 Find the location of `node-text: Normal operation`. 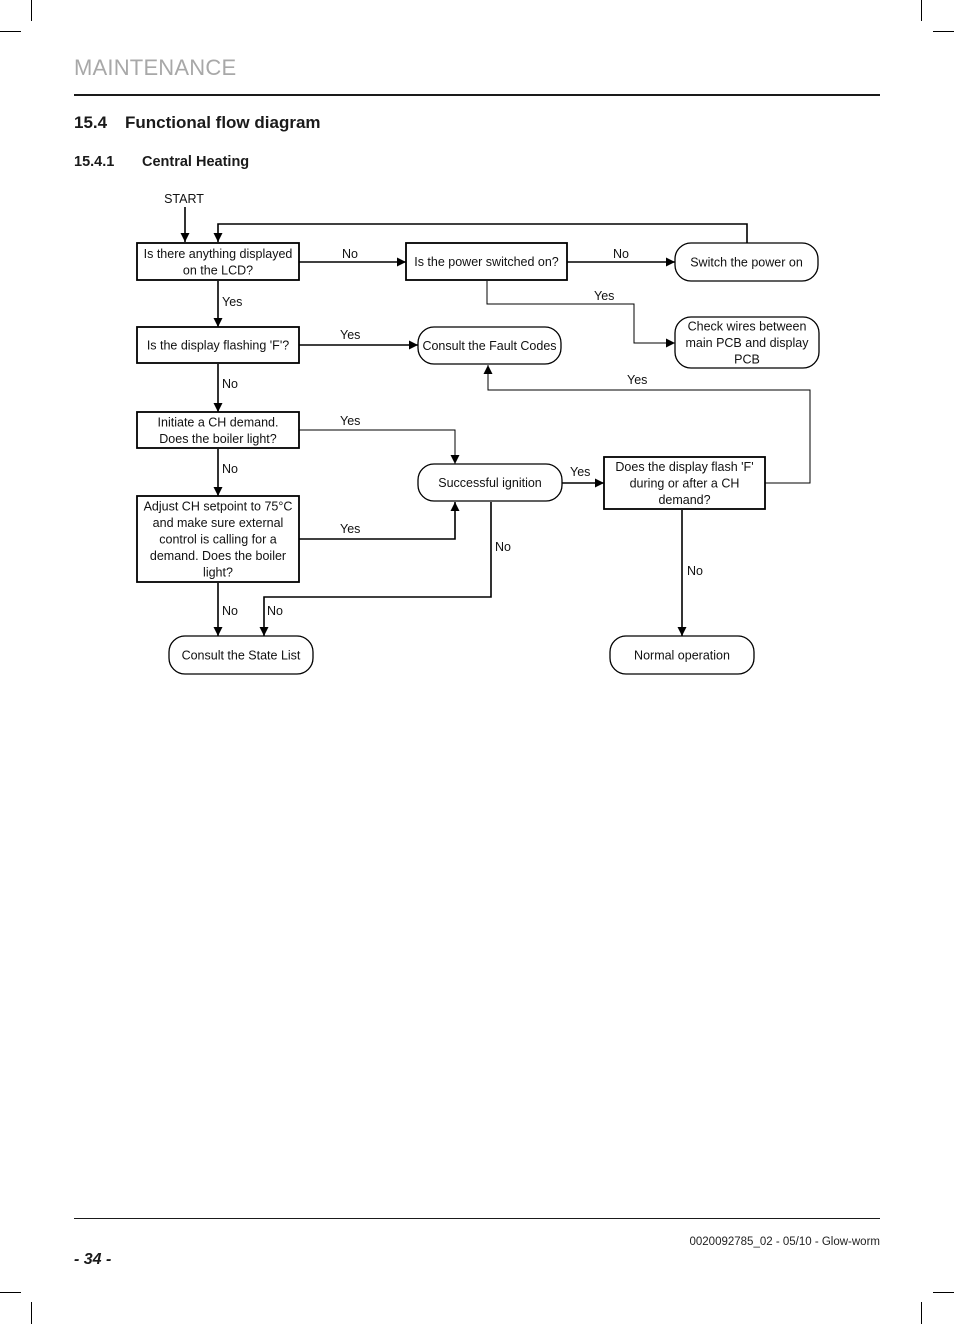

node-text: Normal operation is located at coordinates (682, 656).